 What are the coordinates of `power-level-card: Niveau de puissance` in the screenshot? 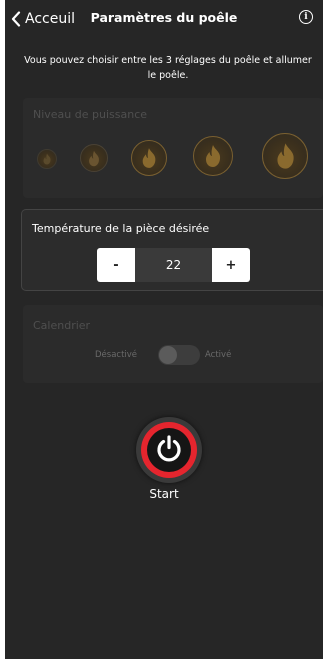 It's located at (173, 148).